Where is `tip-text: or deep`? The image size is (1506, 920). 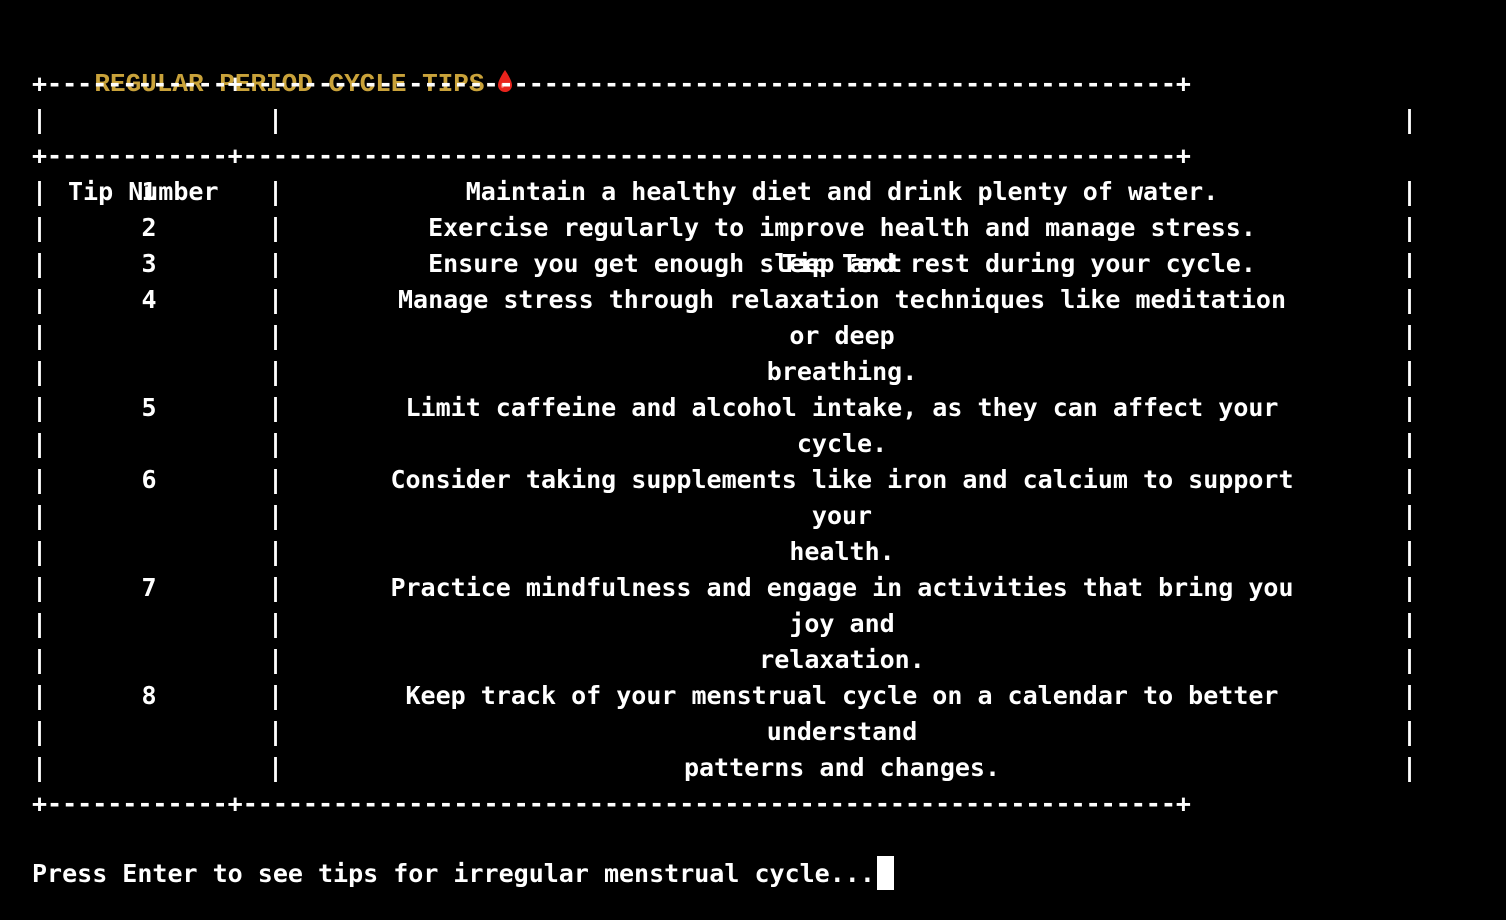 tip-text: or deep is located at coordinates (842, 335).